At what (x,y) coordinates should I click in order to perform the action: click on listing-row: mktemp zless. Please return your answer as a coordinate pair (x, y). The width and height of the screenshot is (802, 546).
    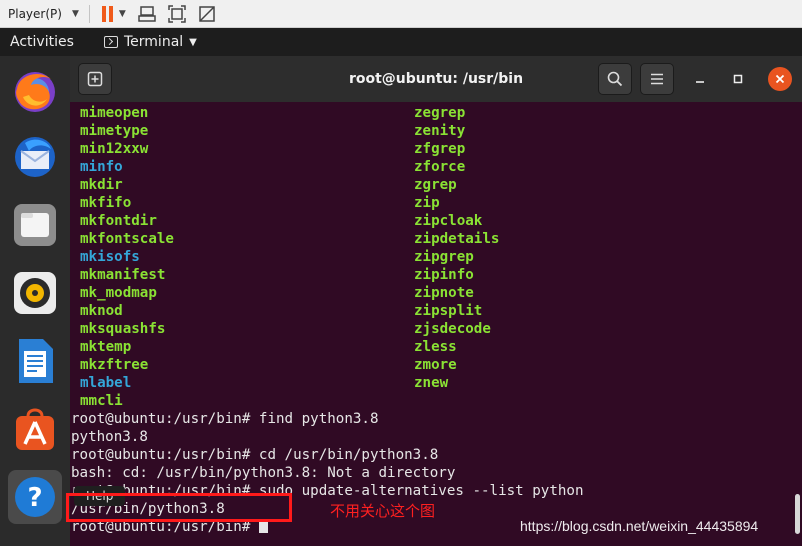
    Looking at the image, I should click on (430, 347).